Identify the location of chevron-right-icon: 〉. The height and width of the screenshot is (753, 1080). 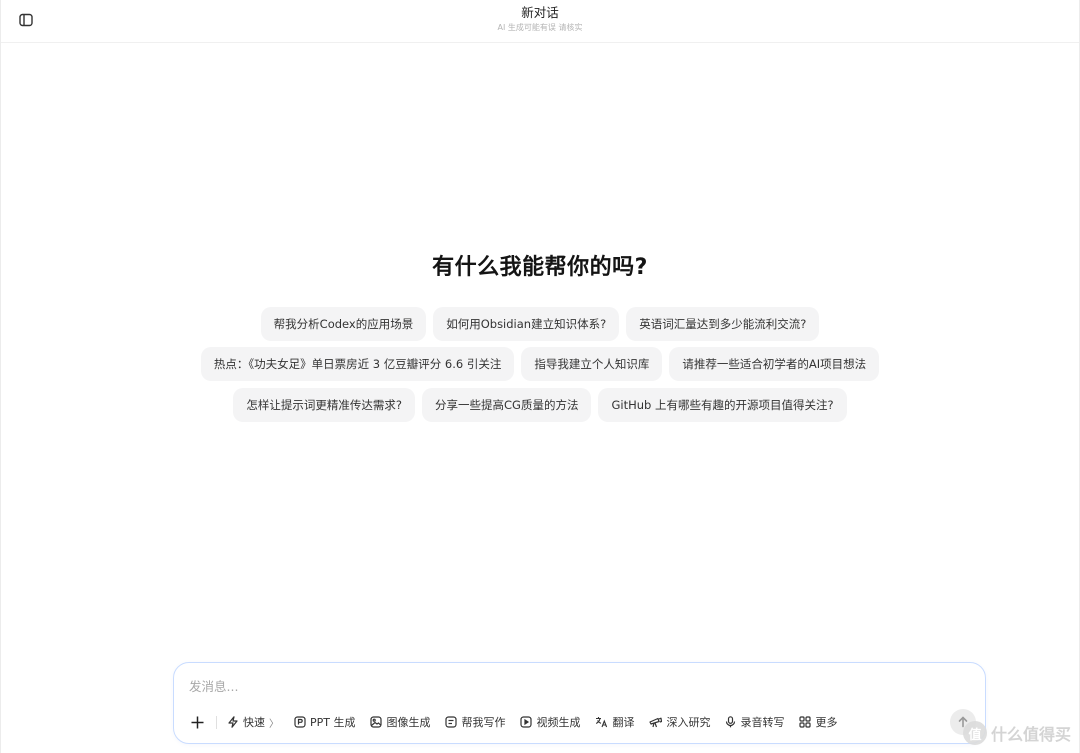
(274, 724).